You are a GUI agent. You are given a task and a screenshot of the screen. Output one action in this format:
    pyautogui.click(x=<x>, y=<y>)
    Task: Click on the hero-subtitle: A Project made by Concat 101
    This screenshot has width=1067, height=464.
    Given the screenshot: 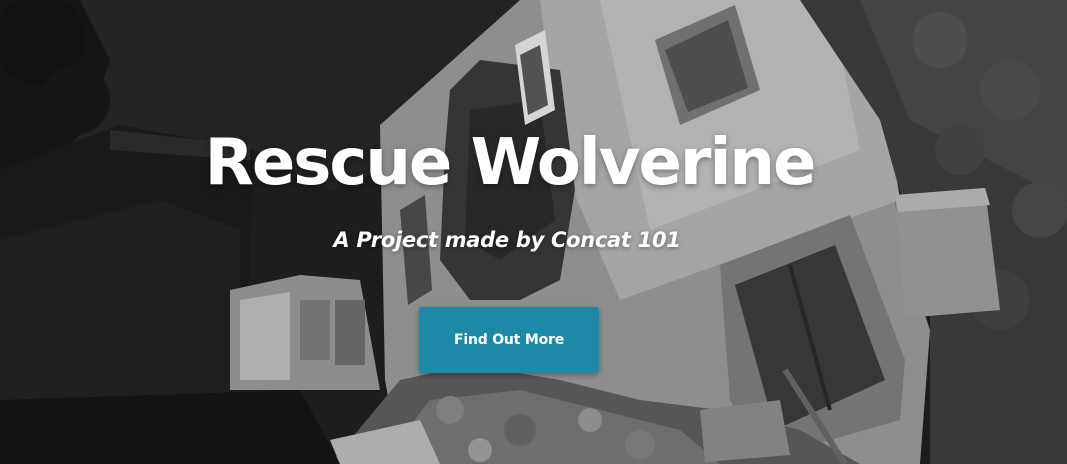 What is the action you would take?
    pyautogui.click(x=507, y=240)
    